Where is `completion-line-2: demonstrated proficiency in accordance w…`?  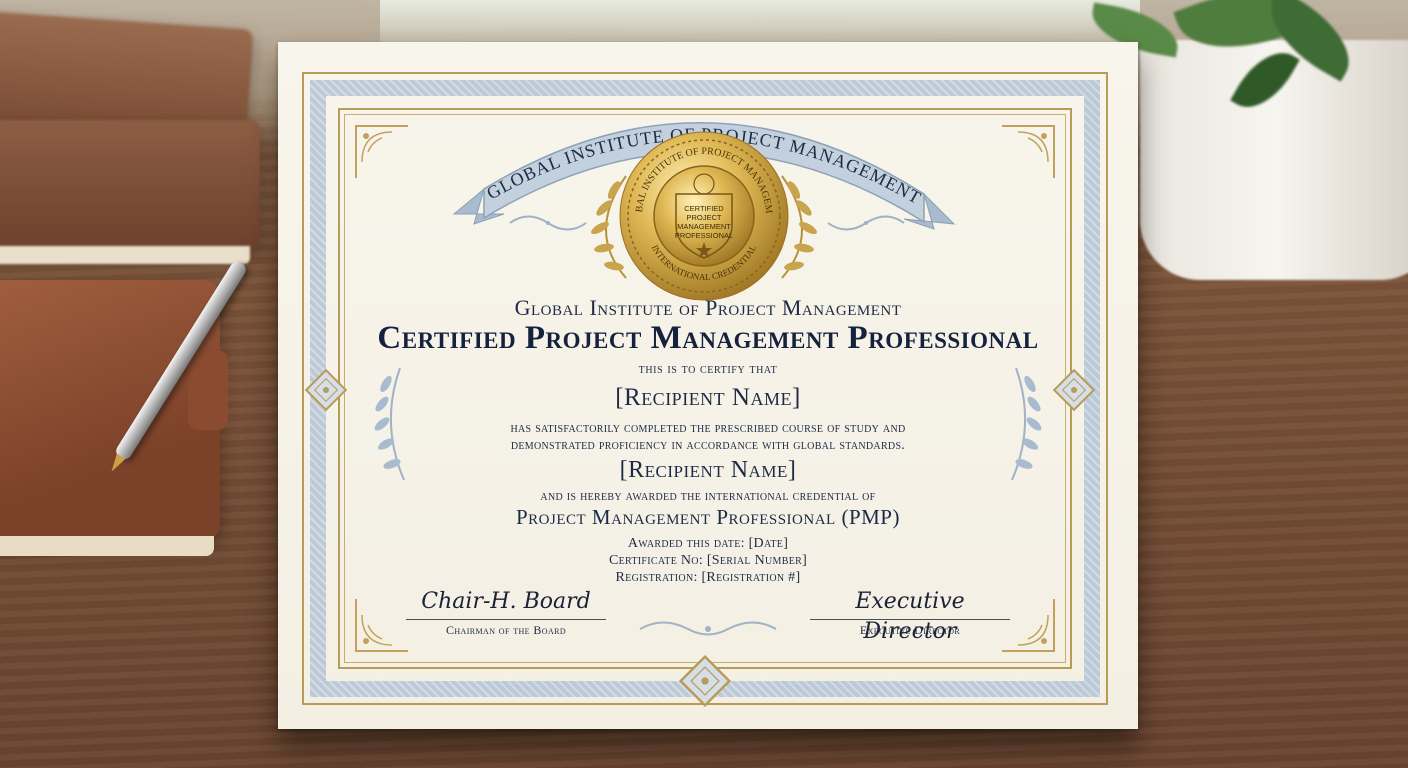
completion-line-2: demonstrated proficiency in accordance w… is located at coordinates (708, 445).